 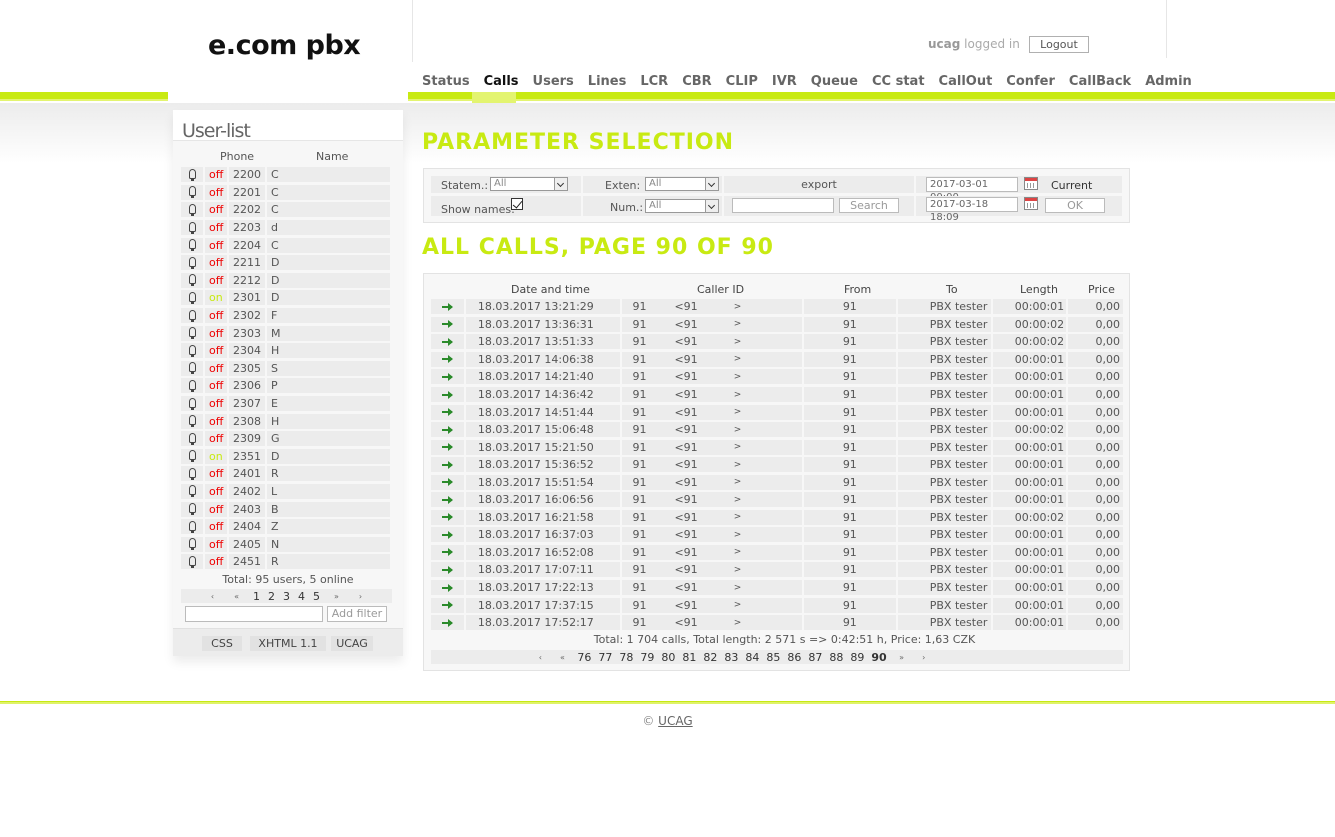 I want to click on user-row: on 2301 D, so click(x=286, y=298).